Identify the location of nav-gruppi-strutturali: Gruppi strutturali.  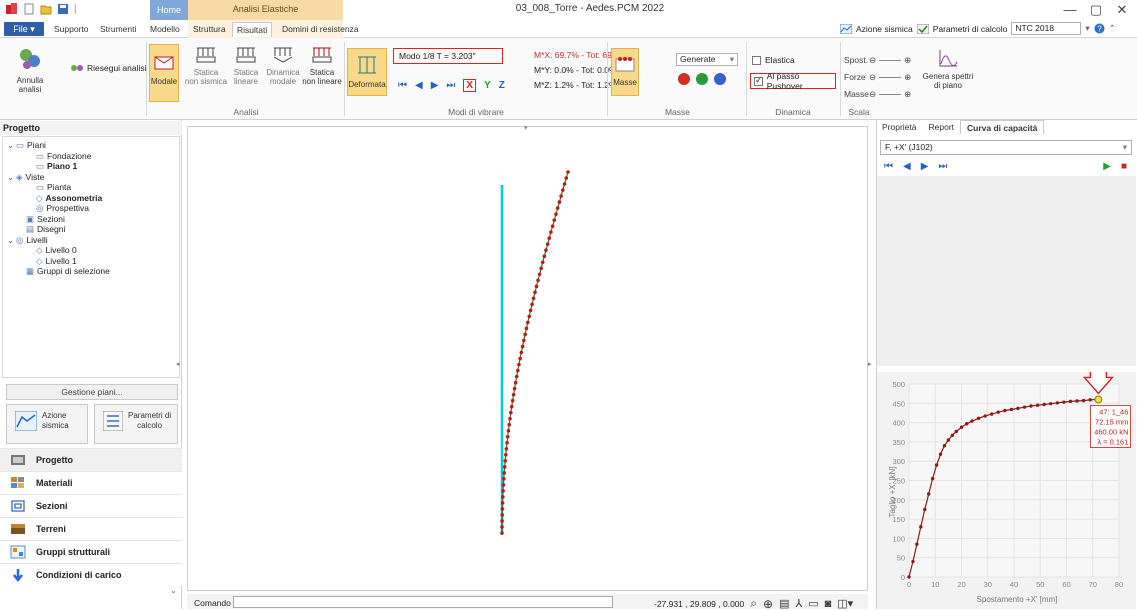
(91, 551).